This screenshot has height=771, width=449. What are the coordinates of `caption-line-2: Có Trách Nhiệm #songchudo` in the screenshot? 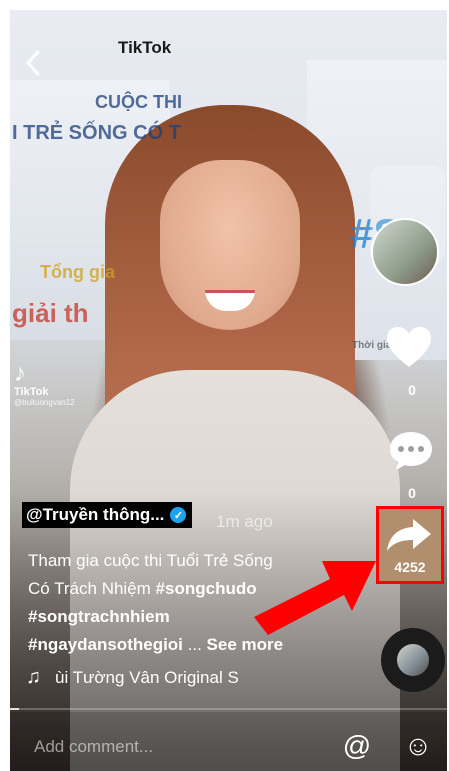 It's located at (188, 589).